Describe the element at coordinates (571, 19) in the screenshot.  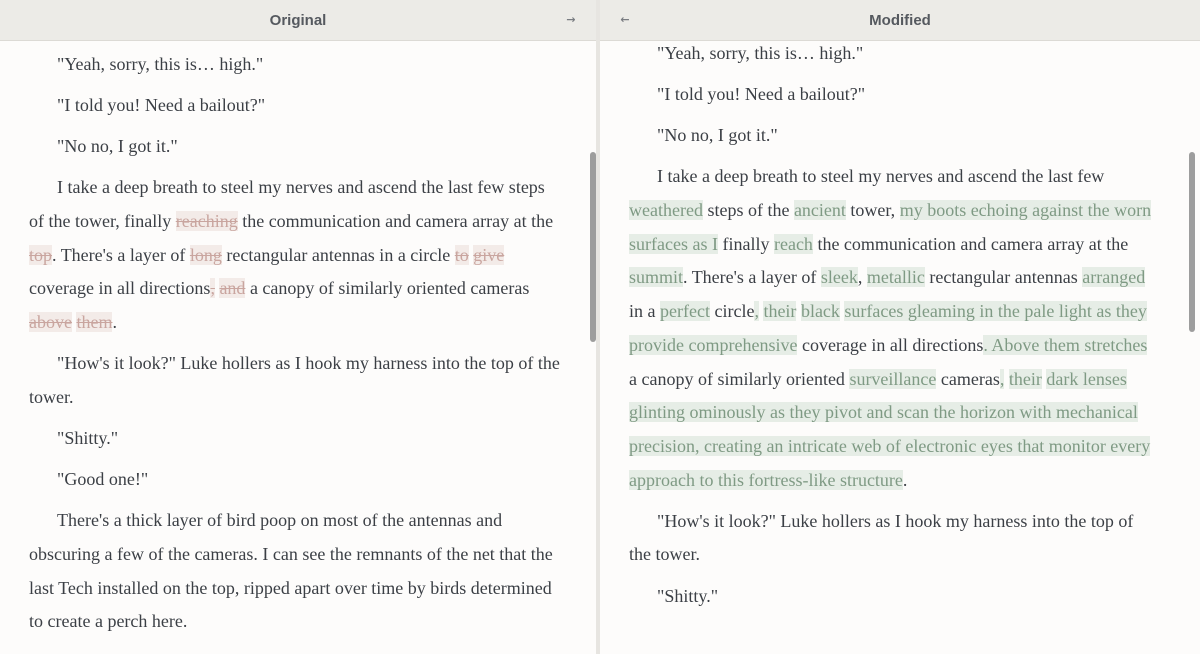
I see `arrow-right-icon: →` at that location.